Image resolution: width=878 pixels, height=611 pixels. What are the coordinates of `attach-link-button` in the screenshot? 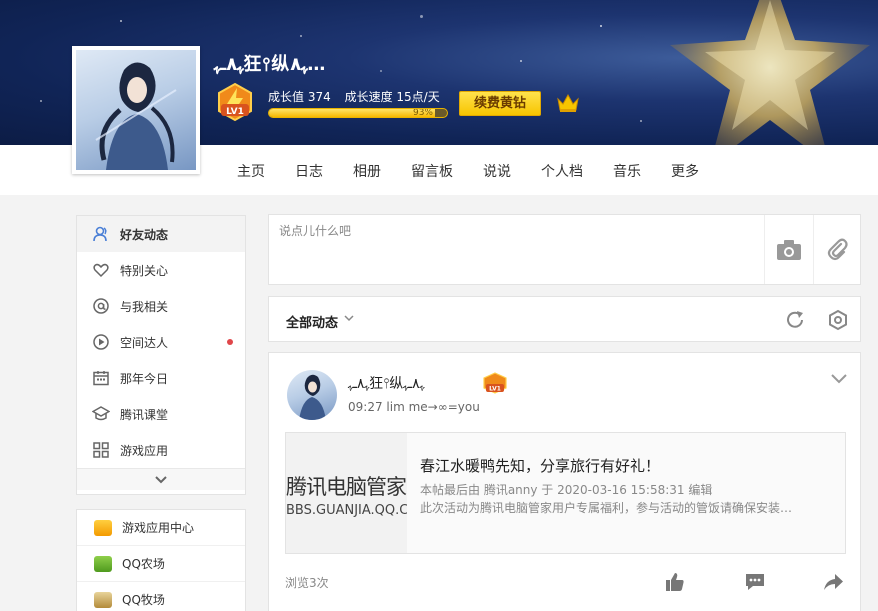 It's located at (837, 249).